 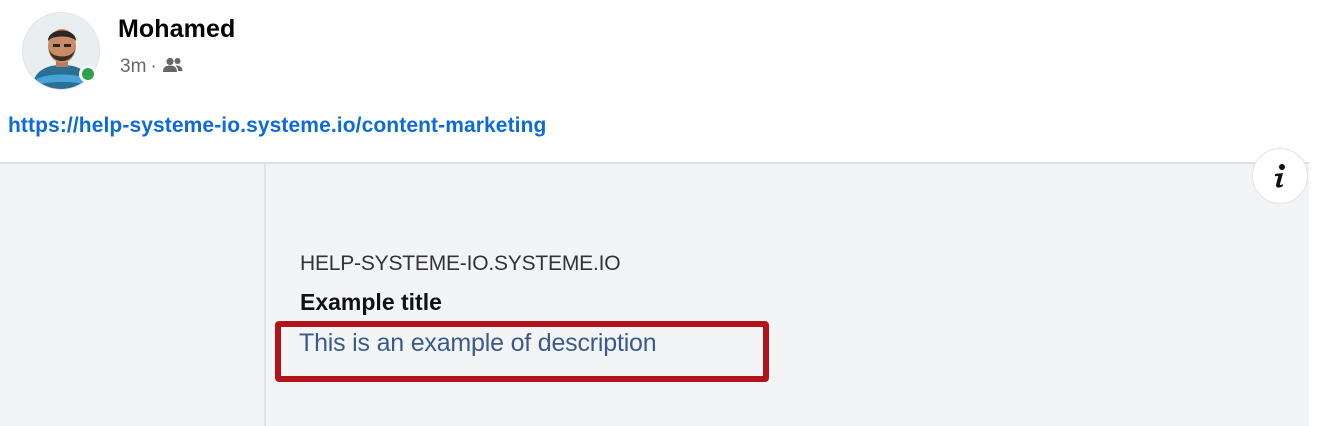 I want to click on info-icon, so click(x=1280, y=176).